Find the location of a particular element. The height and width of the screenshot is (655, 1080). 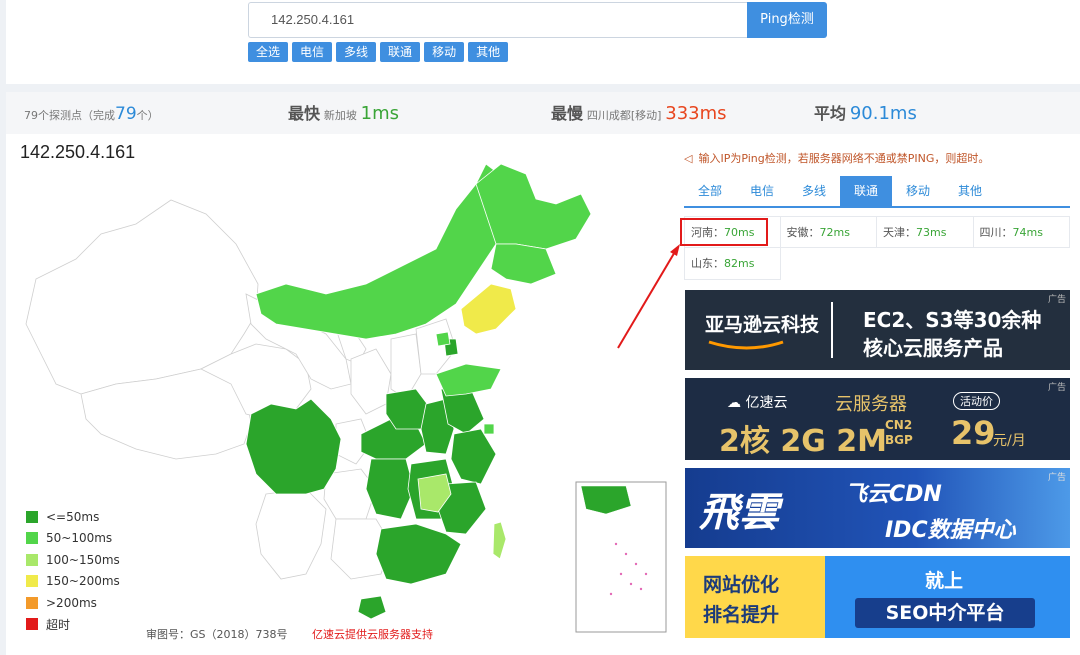

ad-aws-line2: 核心云服务产品 is located at coordinates (933, 348).